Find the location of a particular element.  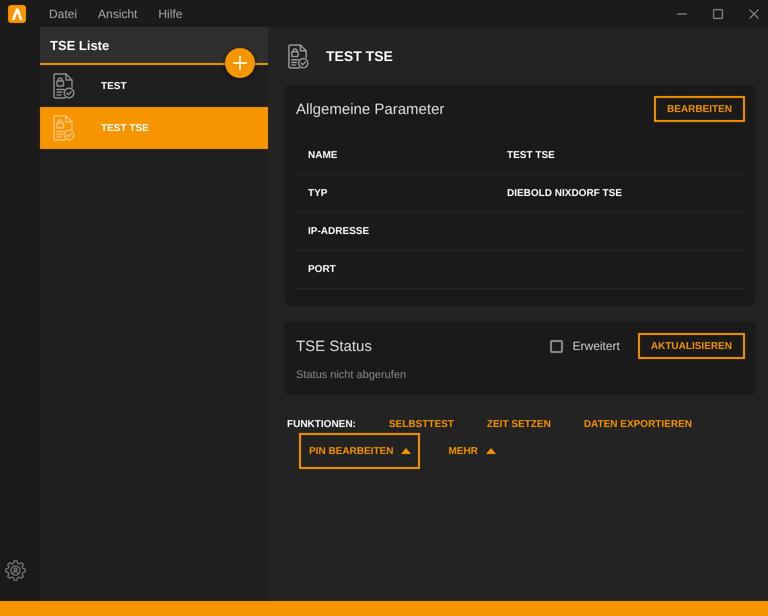

app-logo-icon is located at coordinates (17, 13).